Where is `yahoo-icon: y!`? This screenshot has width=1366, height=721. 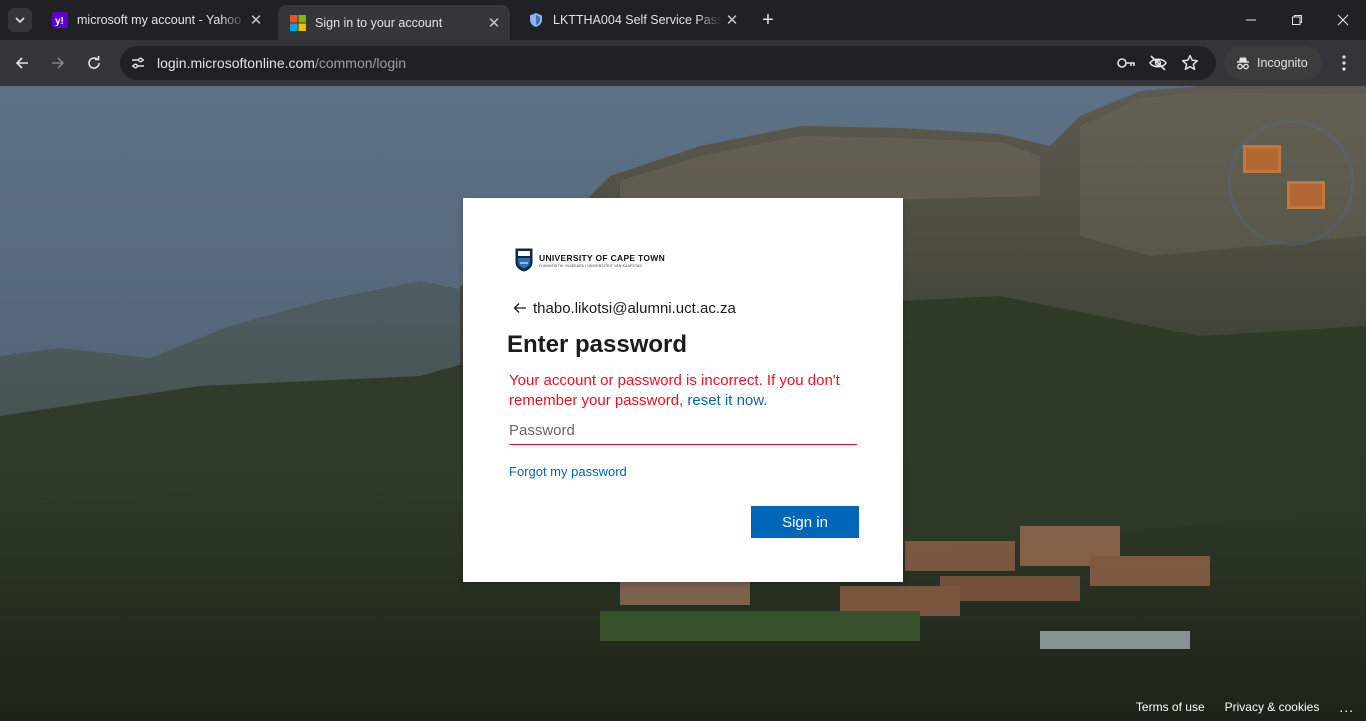 yahoo-icon: y! is located at coordinates (60, 20).